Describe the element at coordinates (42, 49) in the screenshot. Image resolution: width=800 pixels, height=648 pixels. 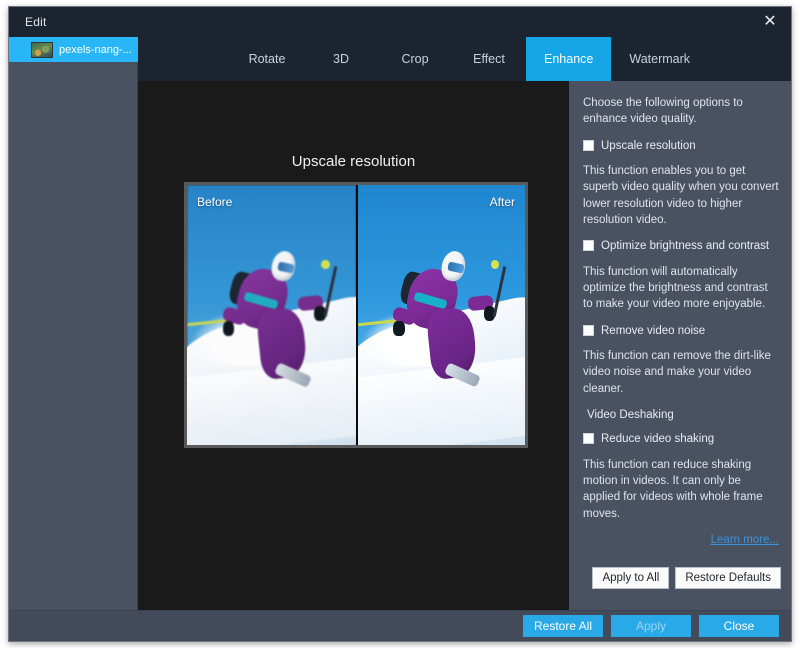
I see `video-thumbnail-icon` at that location.